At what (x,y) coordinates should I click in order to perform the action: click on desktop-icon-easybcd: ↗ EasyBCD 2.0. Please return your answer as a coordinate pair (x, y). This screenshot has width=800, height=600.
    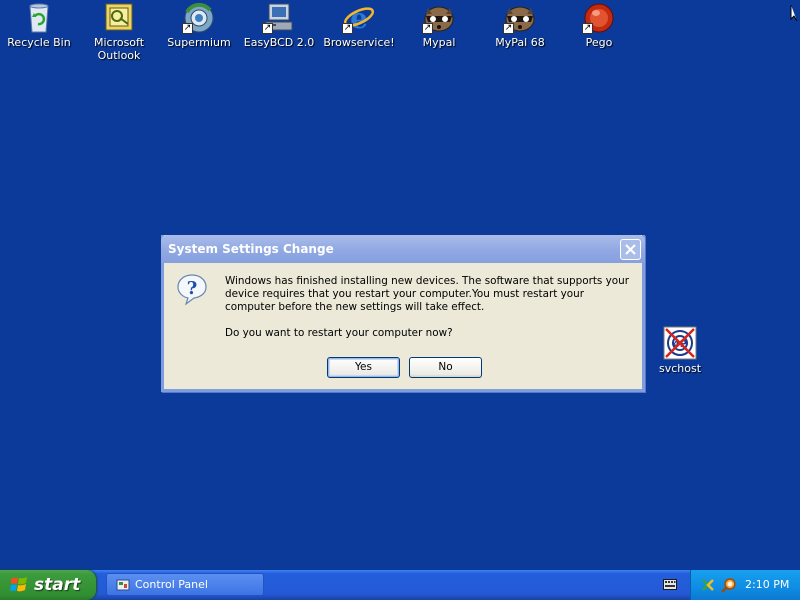
    Looking at the image, I should click on (279, 25).